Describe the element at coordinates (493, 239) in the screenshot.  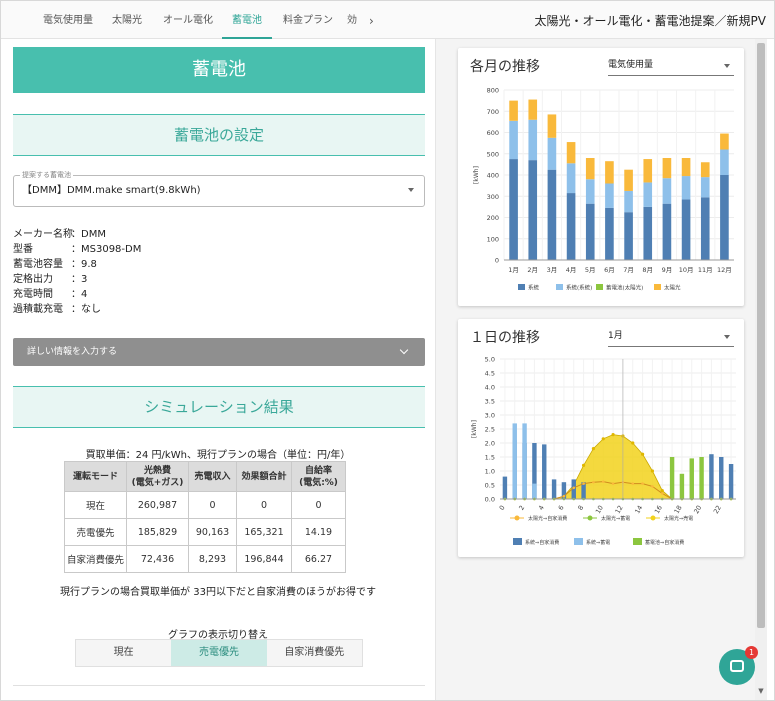
I see `y-tick-label: 100` at that location.